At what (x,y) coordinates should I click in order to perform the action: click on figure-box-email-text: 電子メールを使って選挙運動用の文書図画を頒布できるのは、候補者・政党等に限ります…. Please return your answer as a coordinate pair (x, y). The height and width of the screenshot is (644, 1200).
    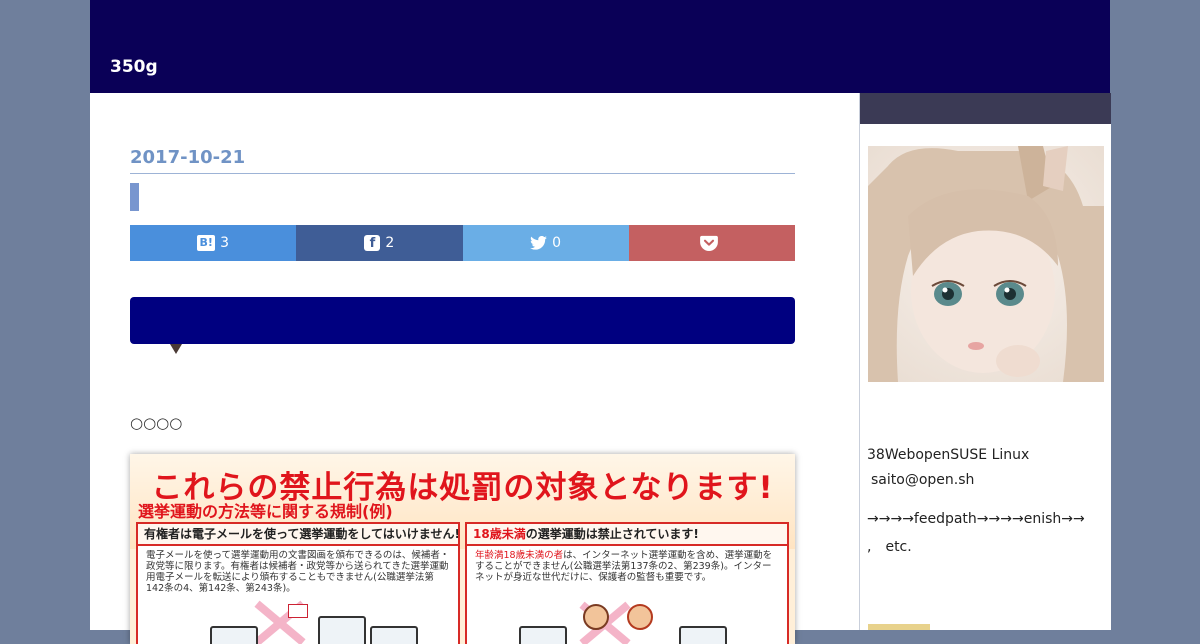
    Looking at the image, I should click on (298, 572).